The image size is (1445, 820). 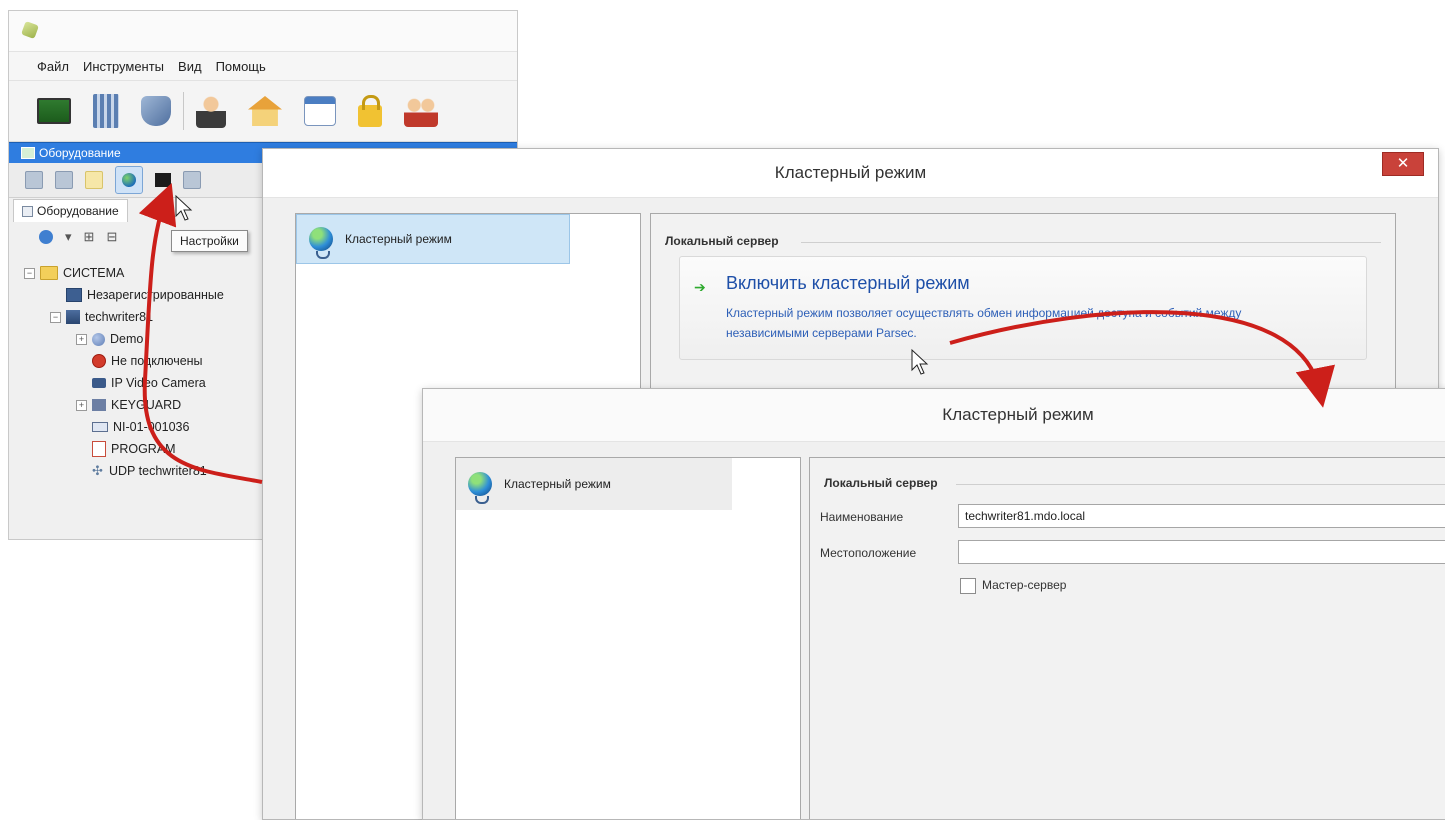 I want to click on tree-item: + Demo, so click(x=124, y=339).